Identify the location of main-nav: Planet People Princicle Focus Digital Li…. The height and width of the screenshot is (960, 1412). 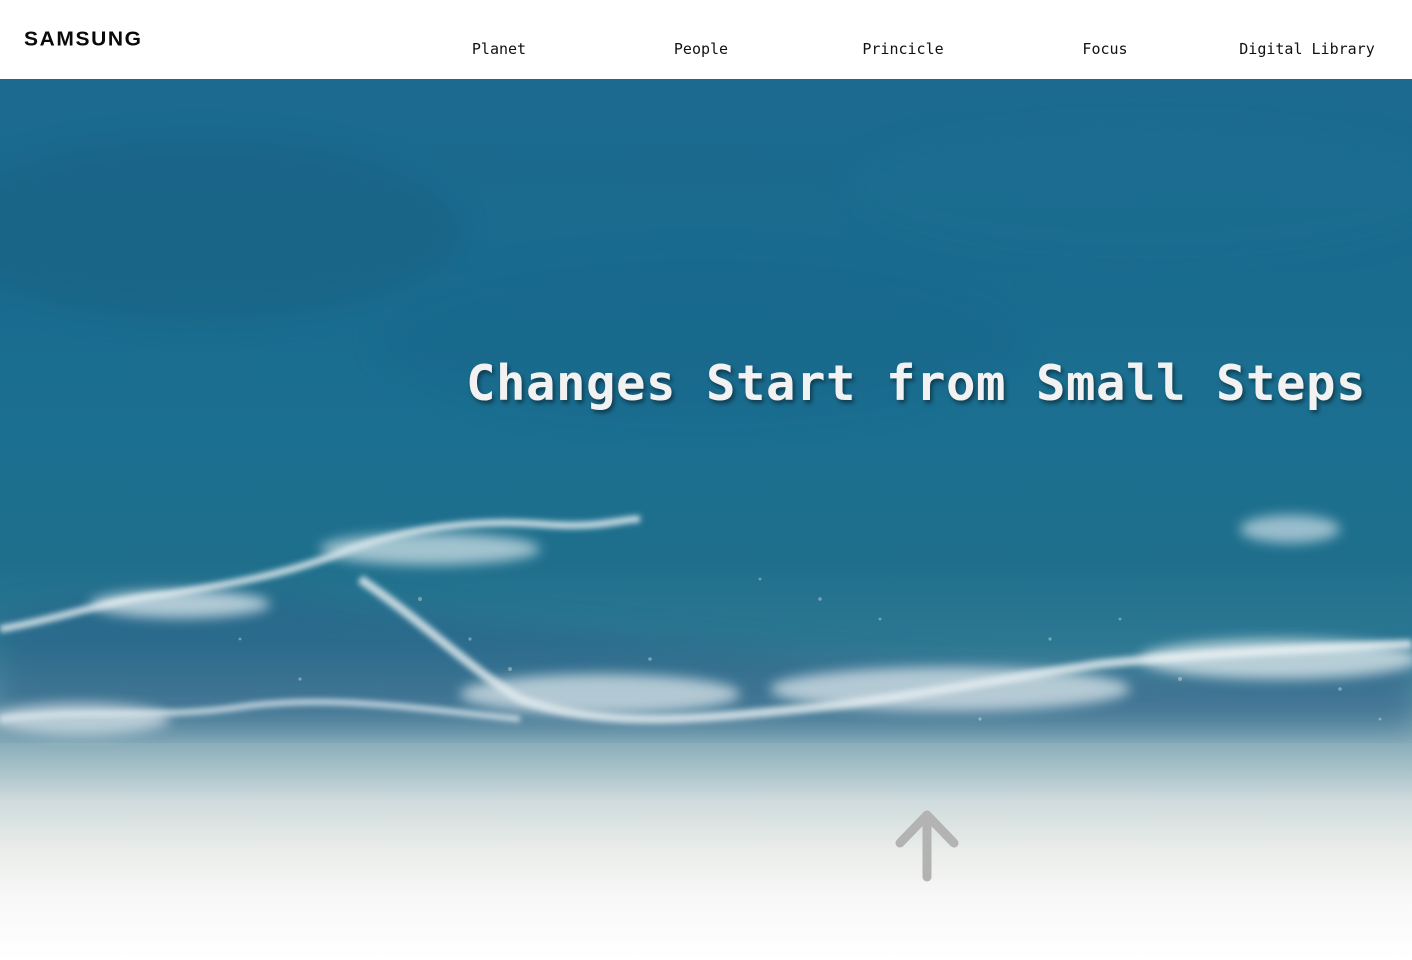
(706, 50).